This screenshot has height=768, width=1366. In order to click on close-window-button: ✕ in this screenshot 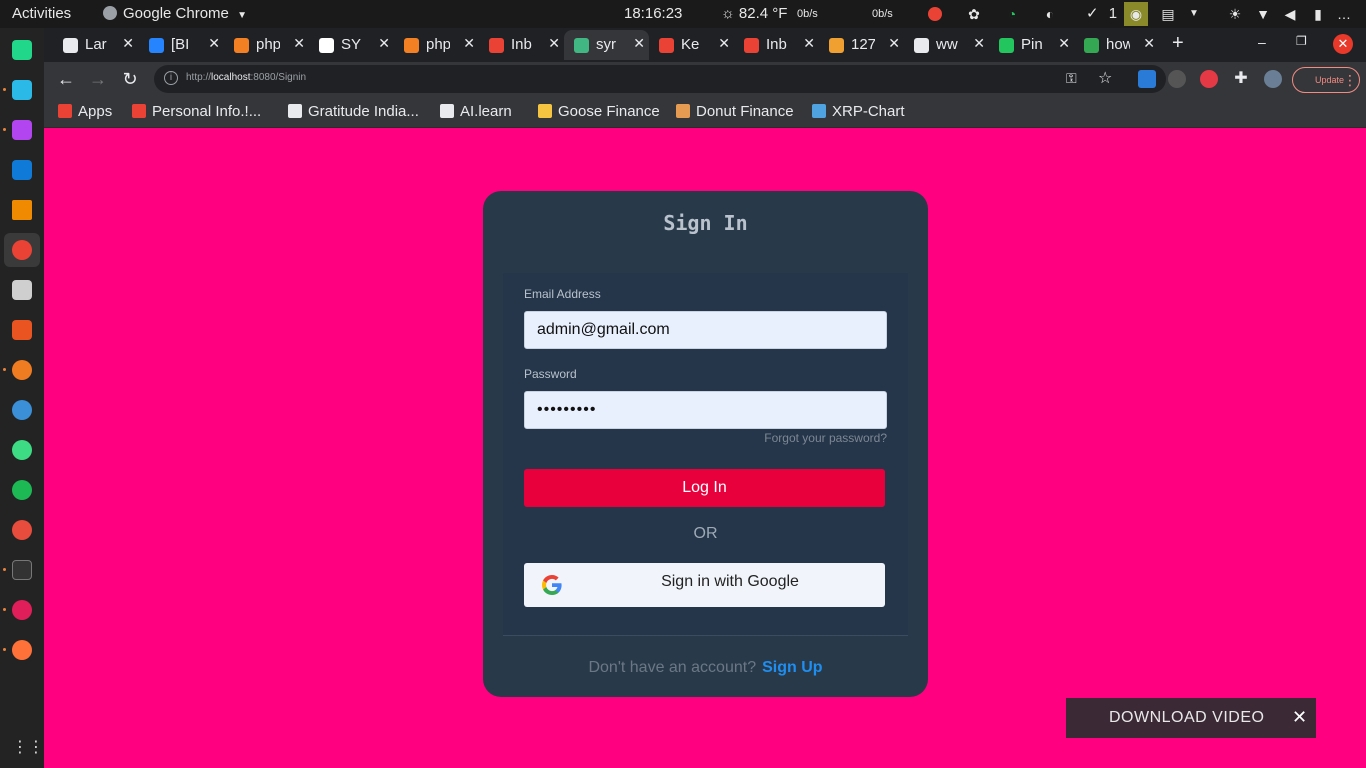, I will do `click(1343, 44)`.